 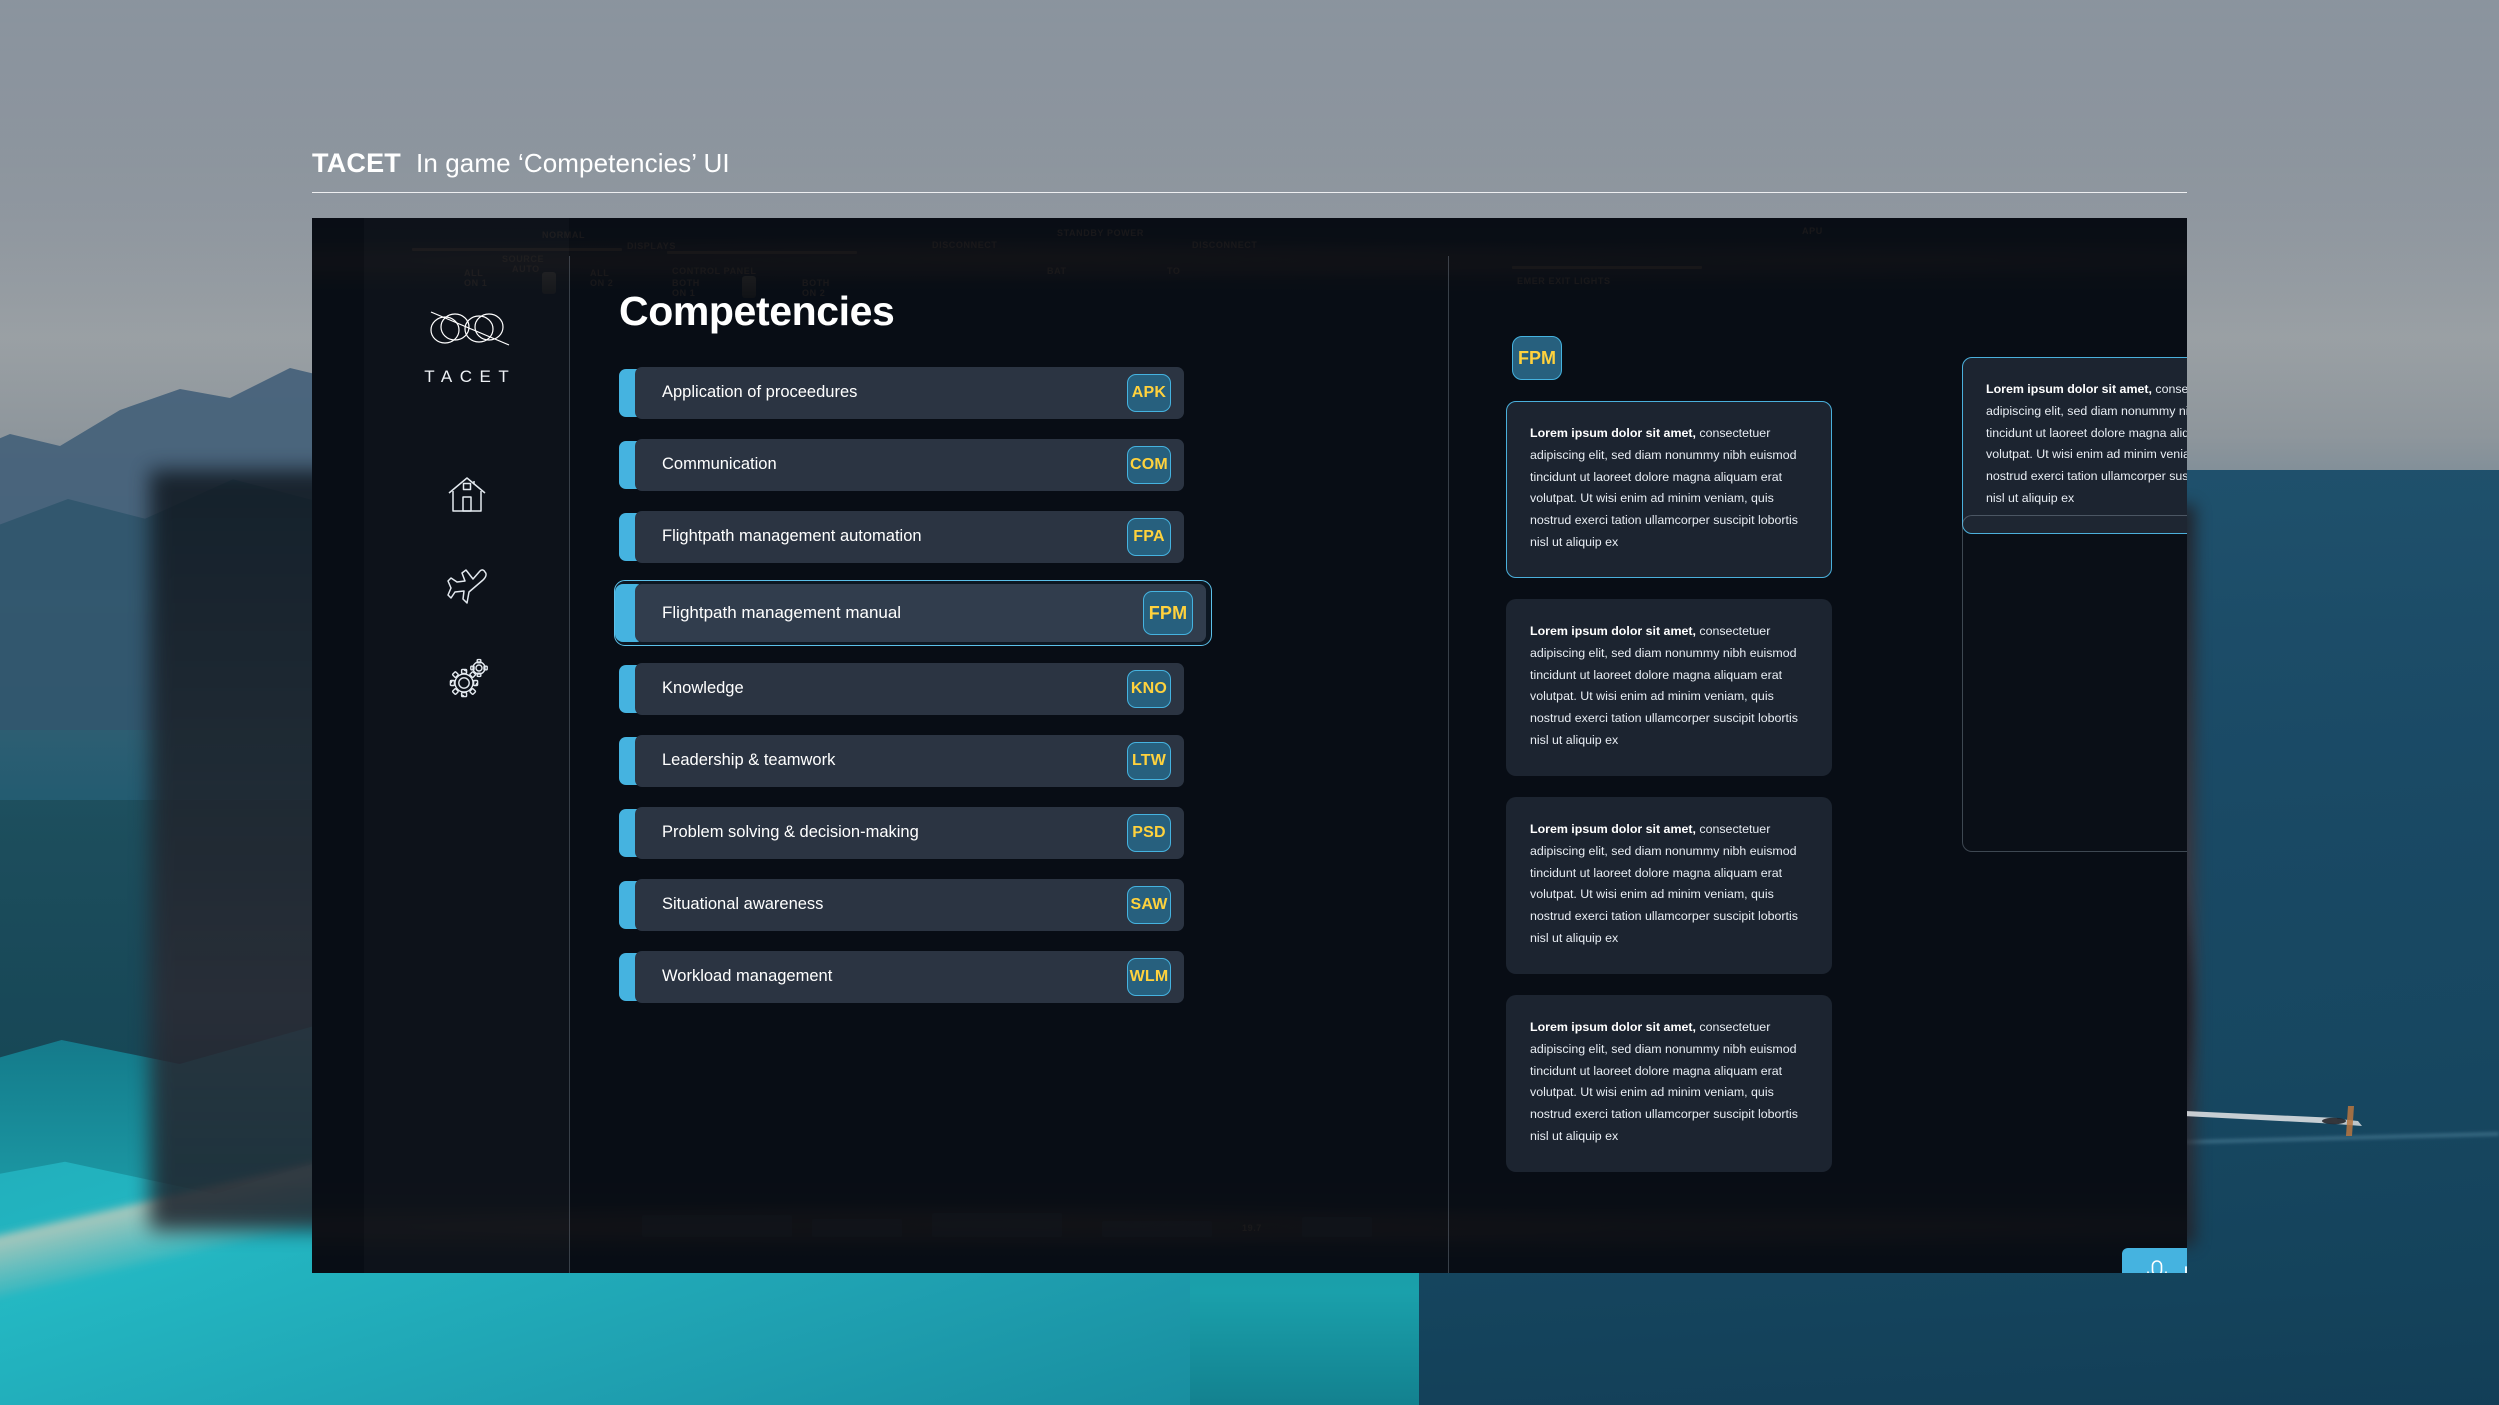 I want to click on header-divider, so click(x=1249, y=192).